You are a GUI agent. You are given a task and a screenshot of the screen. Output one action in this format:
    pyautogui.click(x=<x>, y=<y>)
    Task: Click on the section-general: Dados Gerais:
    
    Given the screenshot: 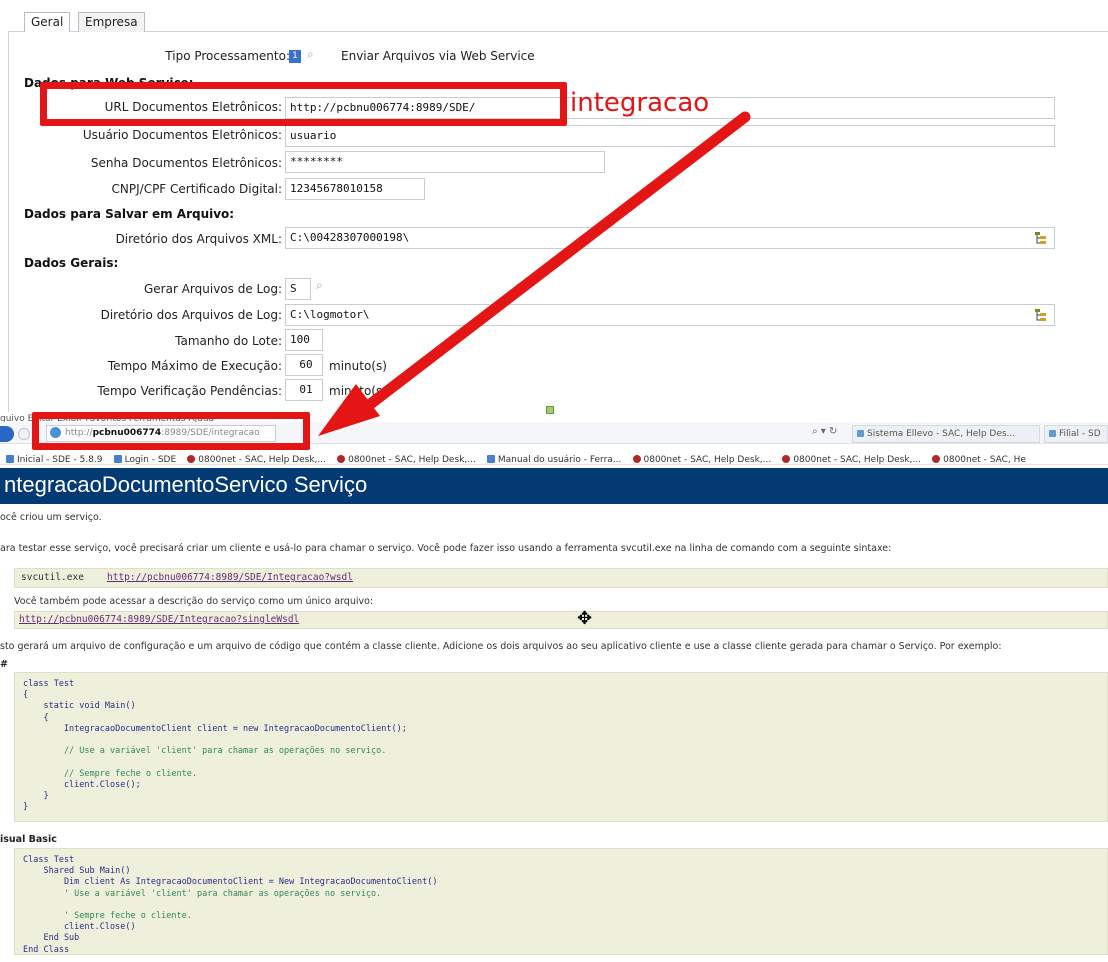 What is the action you would take?
    pyautogui.click(x=71, y=263)
    